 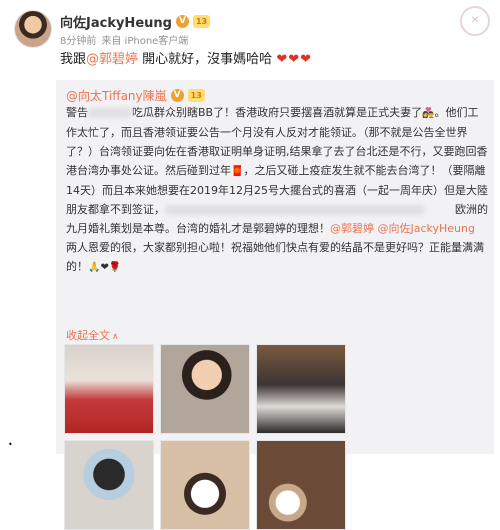 I want to click on repost-text-warning: 警告, so click(x=77, y=112).